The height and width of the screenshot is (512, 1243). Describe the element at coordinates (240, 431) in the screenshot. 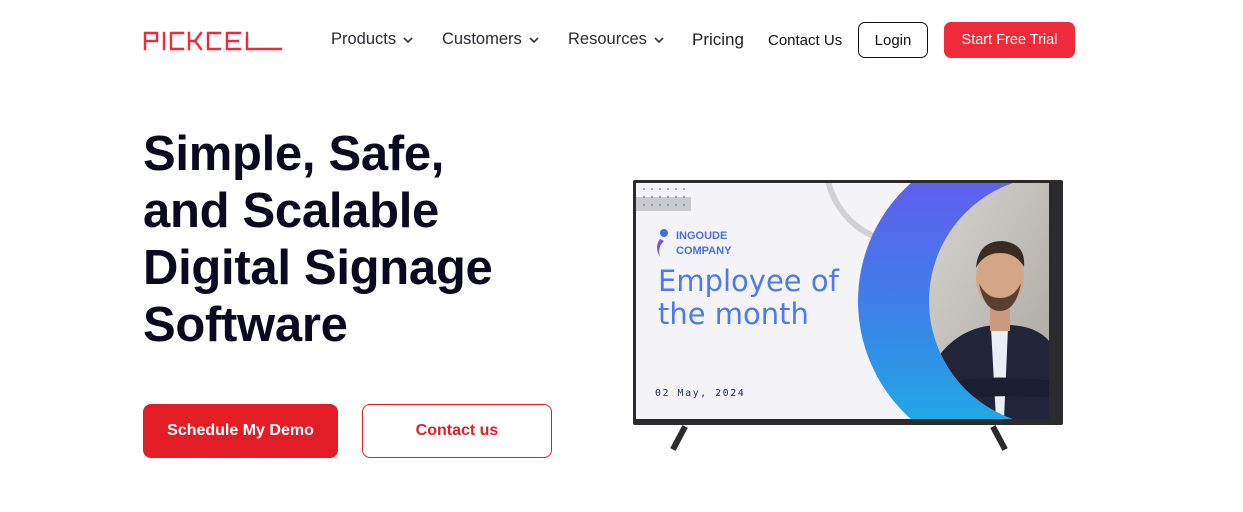

I see `schedule-demo-button: Schedule My Demo` at that location.